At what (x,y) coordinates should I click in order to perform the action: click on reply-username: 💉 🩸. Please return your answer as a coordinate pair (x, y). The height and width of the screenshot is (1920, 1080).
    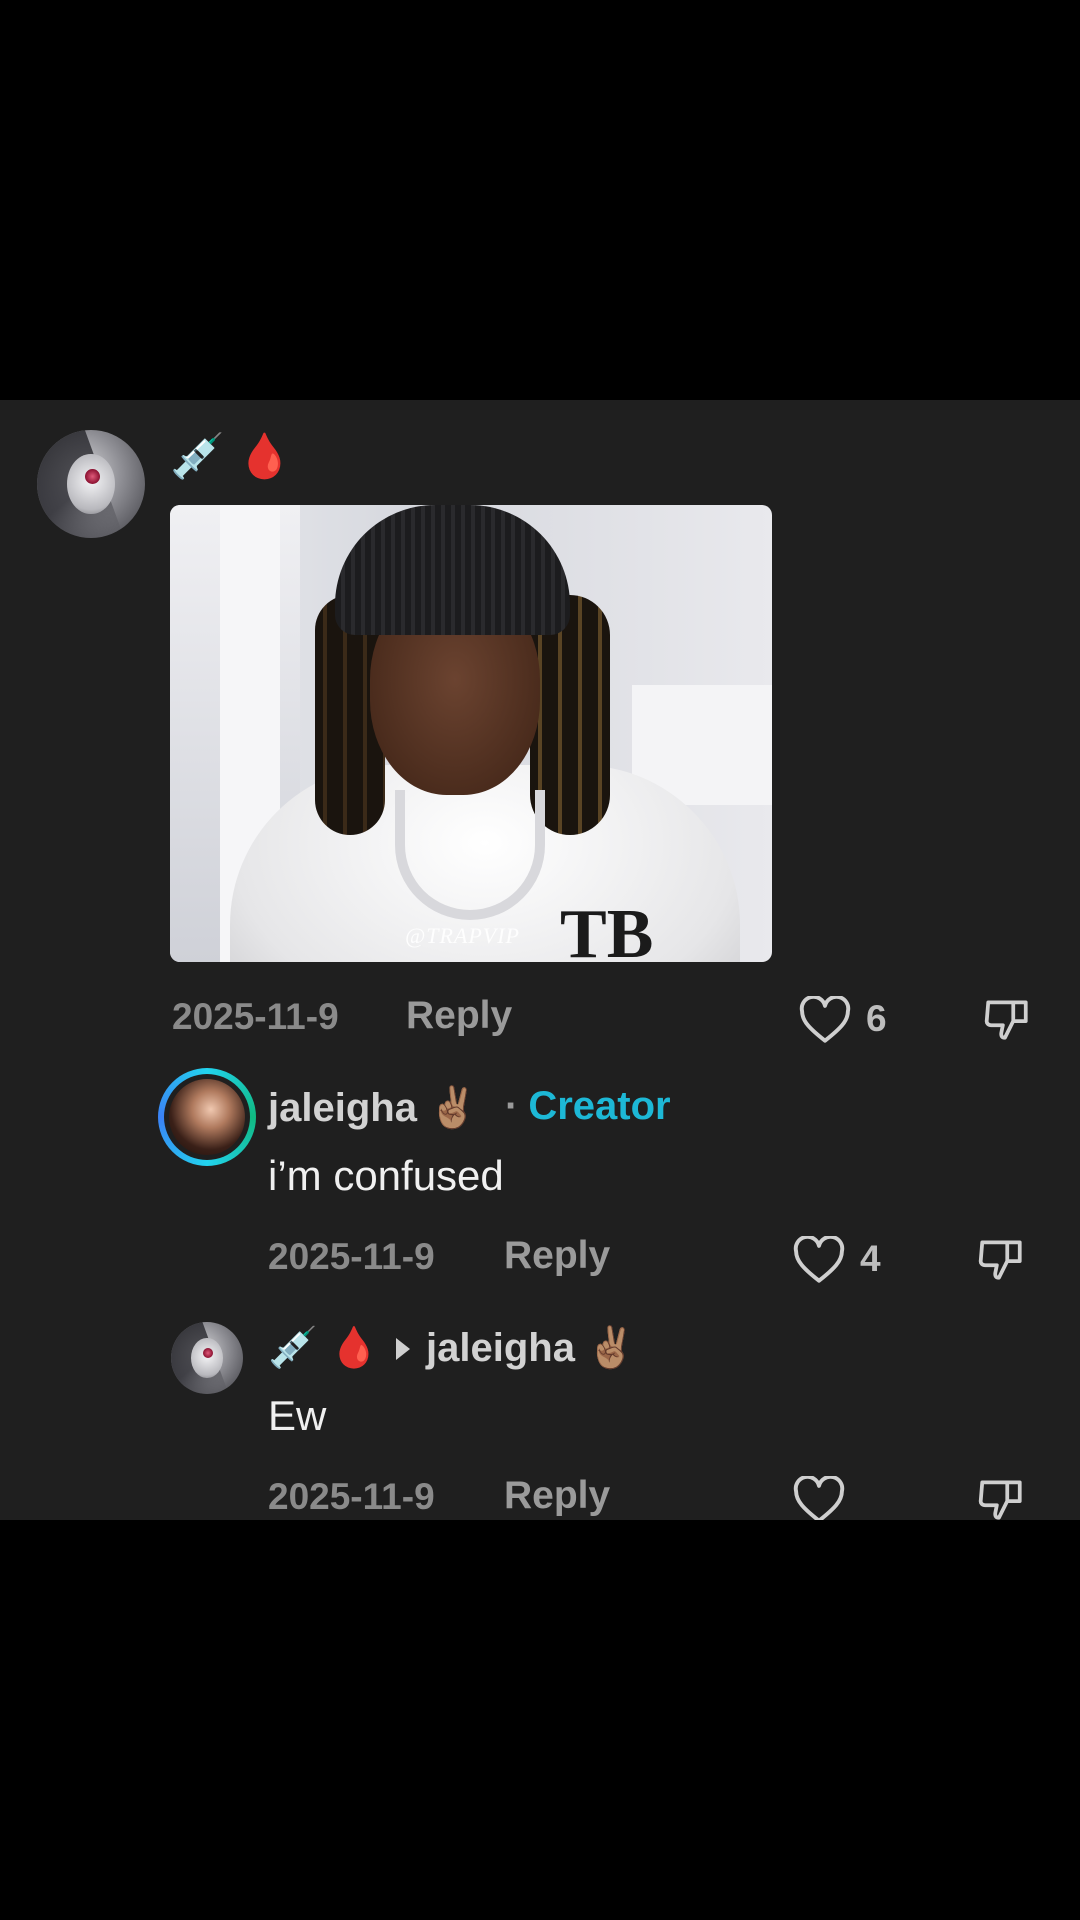
    Looking at the image, I should click on (323, 1347).